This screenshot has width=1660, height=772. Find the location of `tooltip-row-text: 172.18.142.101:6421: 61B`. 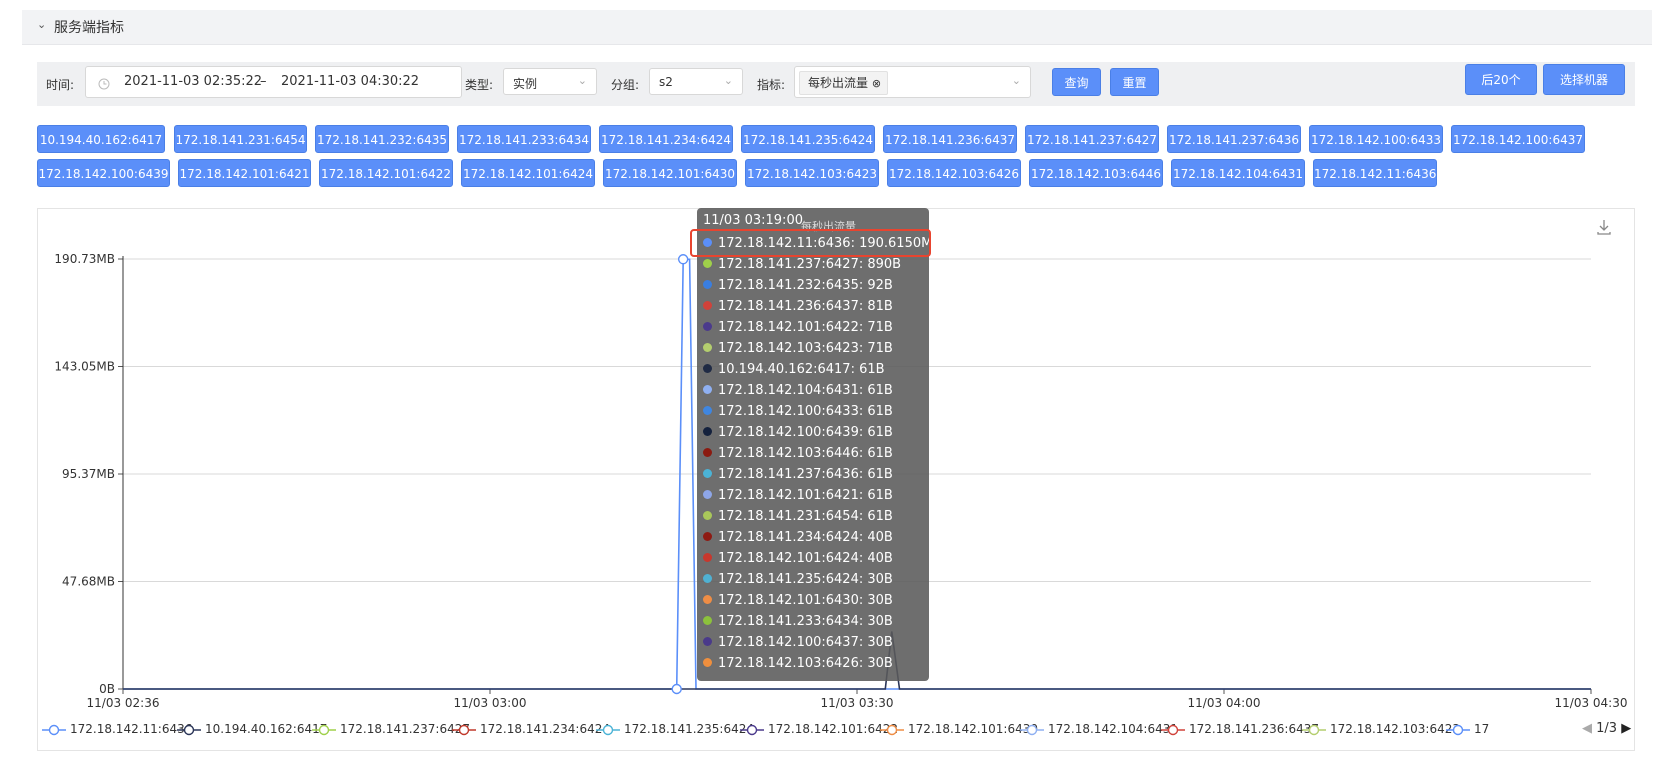

tooltip-row-text: 172.18.142.101:6421: 61B is located at coordinates (805, 495).